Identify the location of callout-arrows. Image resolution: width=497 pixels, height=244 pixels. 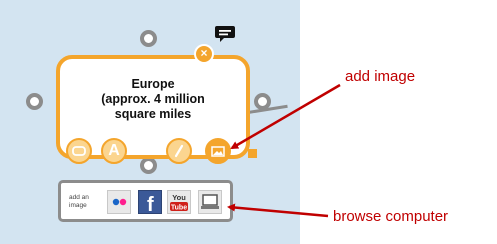
(284, 150).